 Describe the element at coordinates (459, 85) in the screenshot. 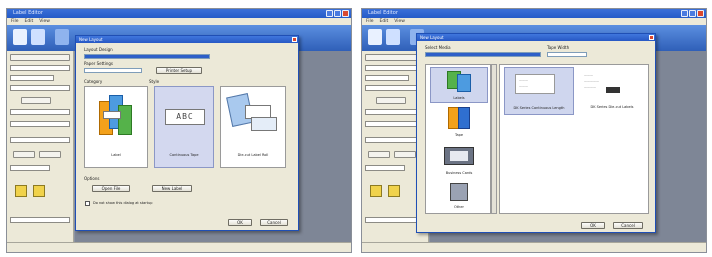

I see `category-labels: Labels` at that location.